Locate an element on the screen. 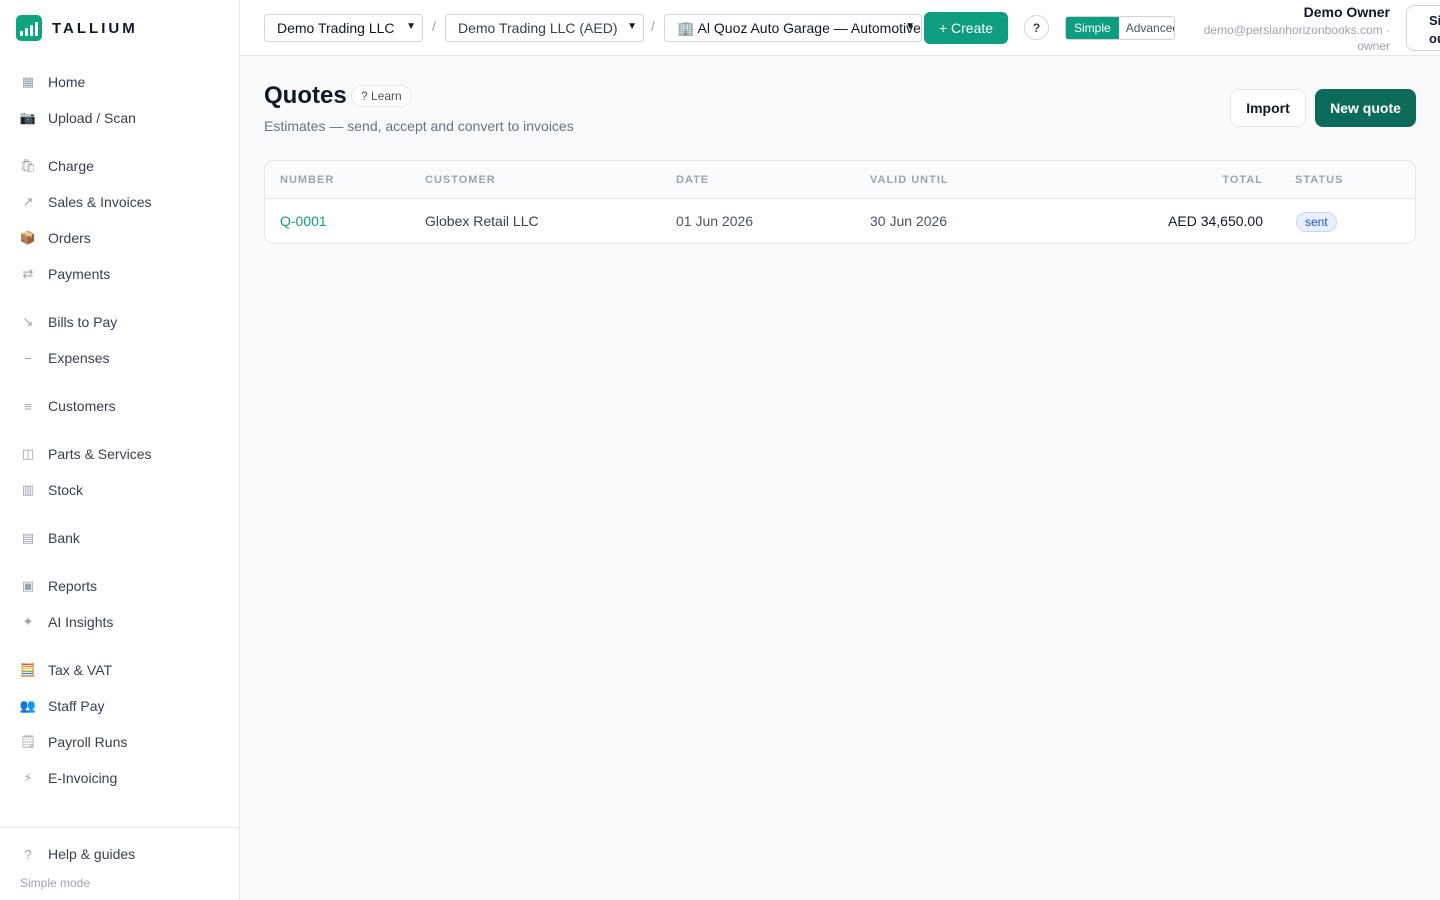  column-header-total: TOTAL is located at coordinates (1242, 180).